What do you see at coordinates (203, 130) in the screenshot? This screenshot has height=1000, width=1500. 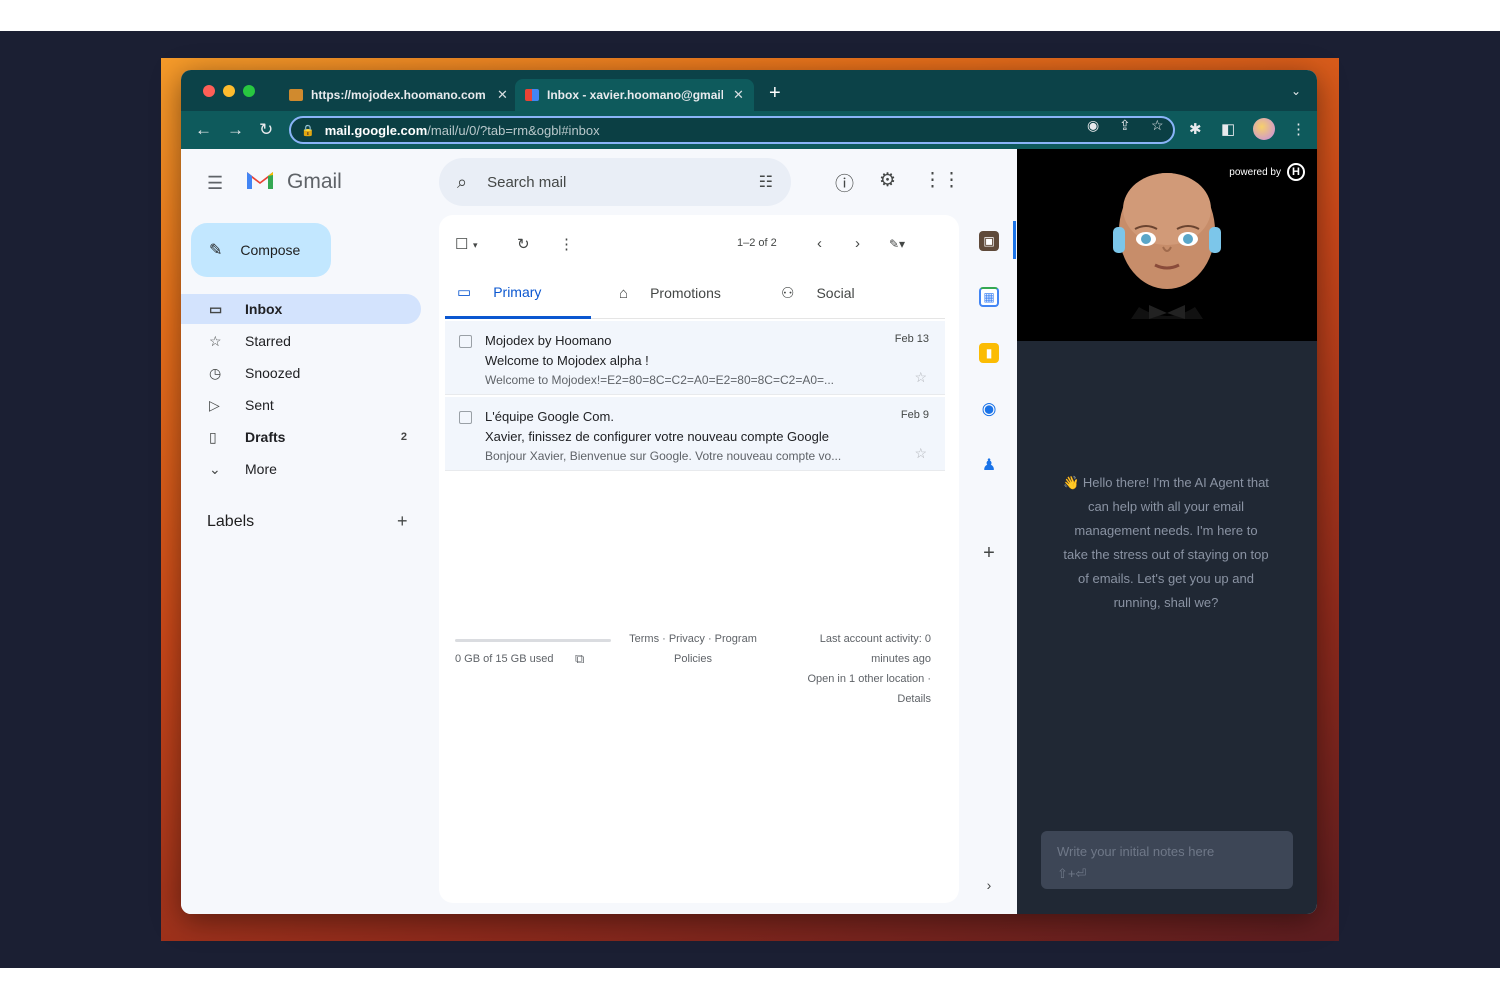 I see `back-icon: ←` at bounding box center [203, 130].